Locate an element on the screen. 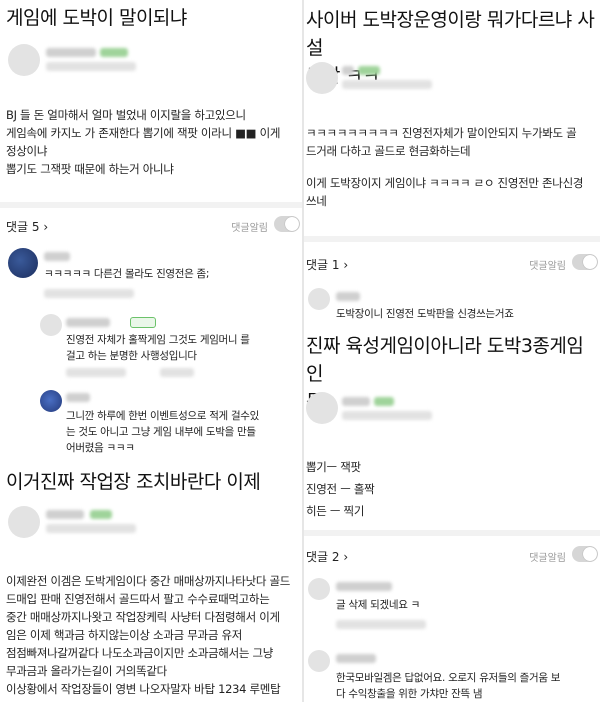 The width and height of the screenshot is (600, 702). comment-text: 글 삭제 되겠네요 ㅋ is located at coordinates (378, 605).